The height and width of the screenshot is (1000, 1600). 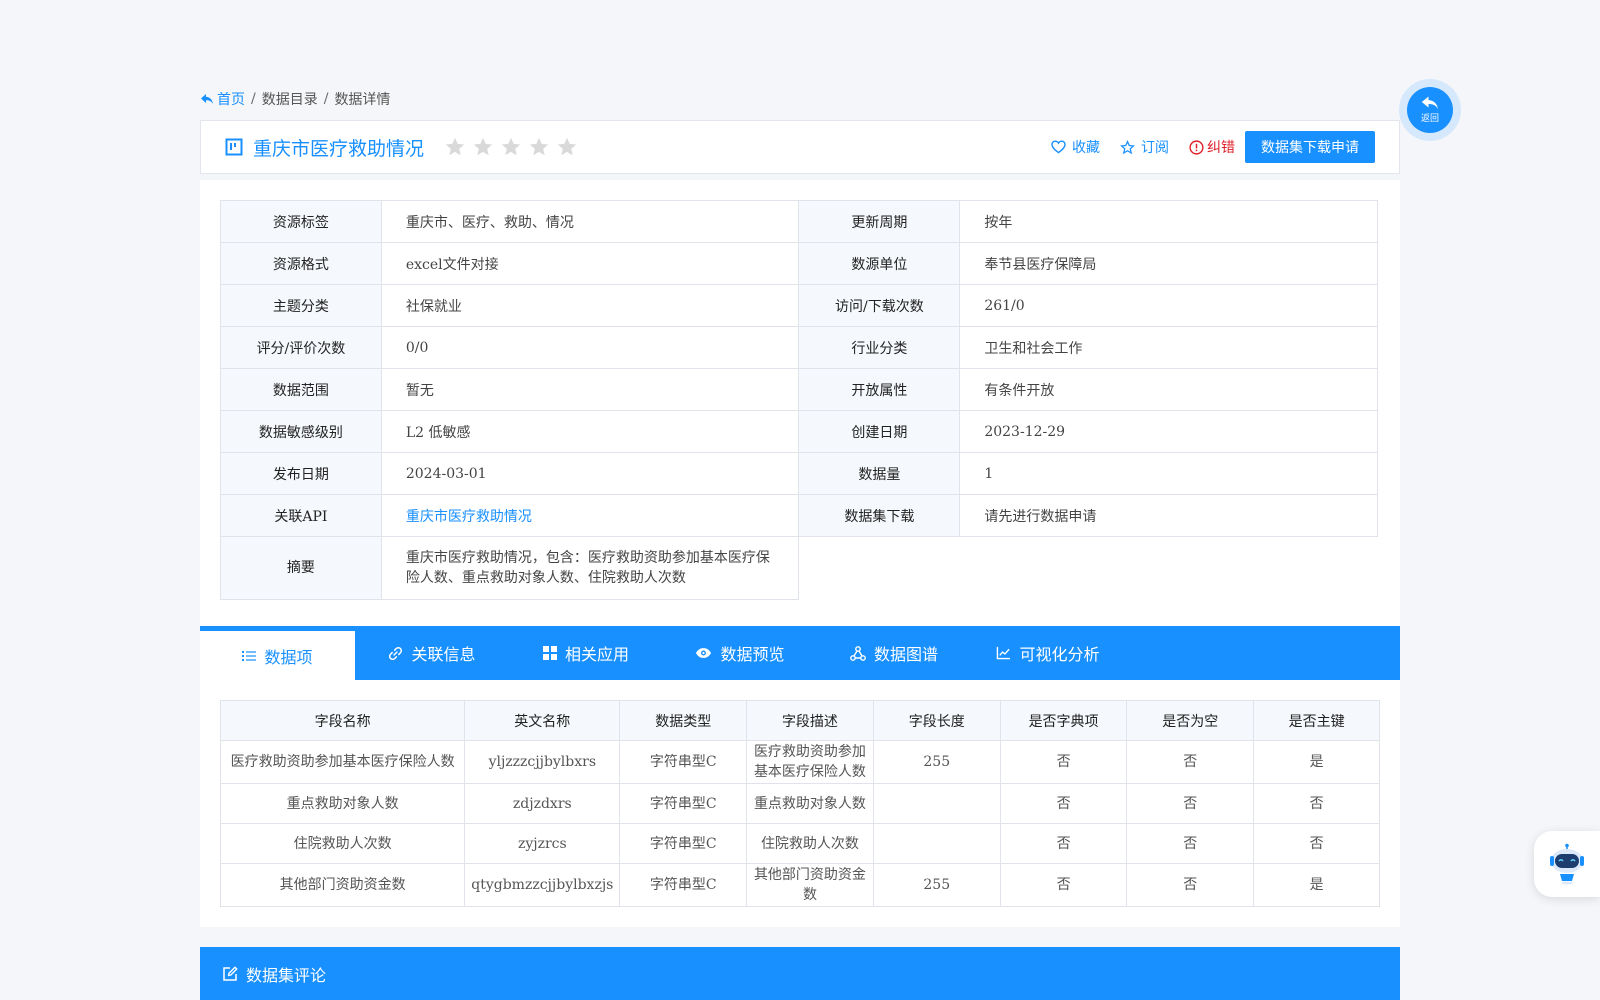 What do you see at coordinates (704, 653) in the screenshot?
I see `eye-icon` at bounding box center [704, 653].